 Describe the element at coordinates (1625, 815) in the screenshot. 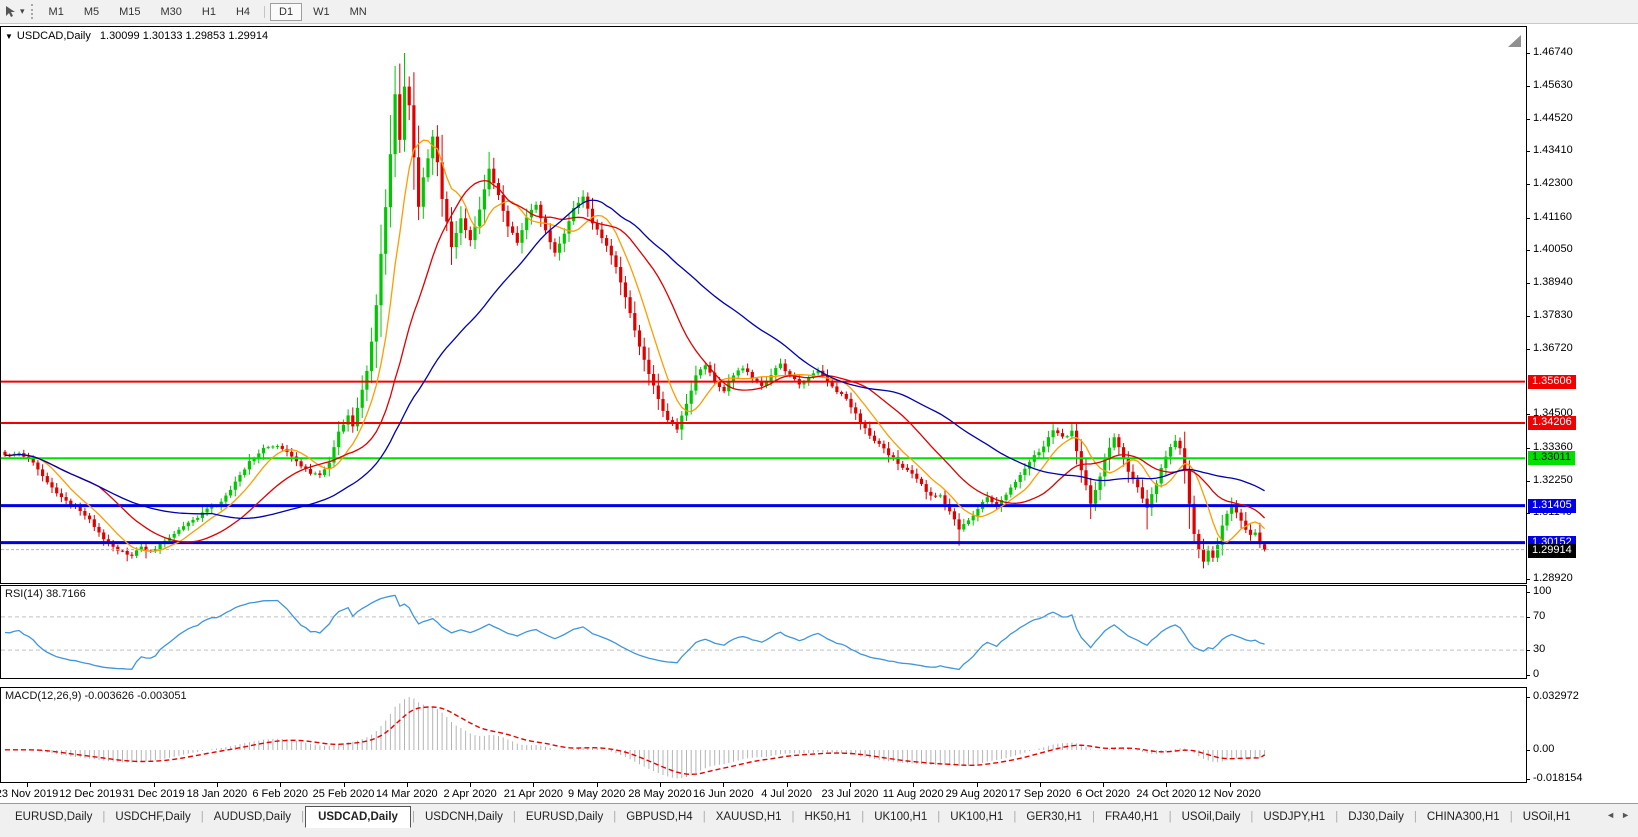

I see `tab-scroll-right-icon: ►` at that location.